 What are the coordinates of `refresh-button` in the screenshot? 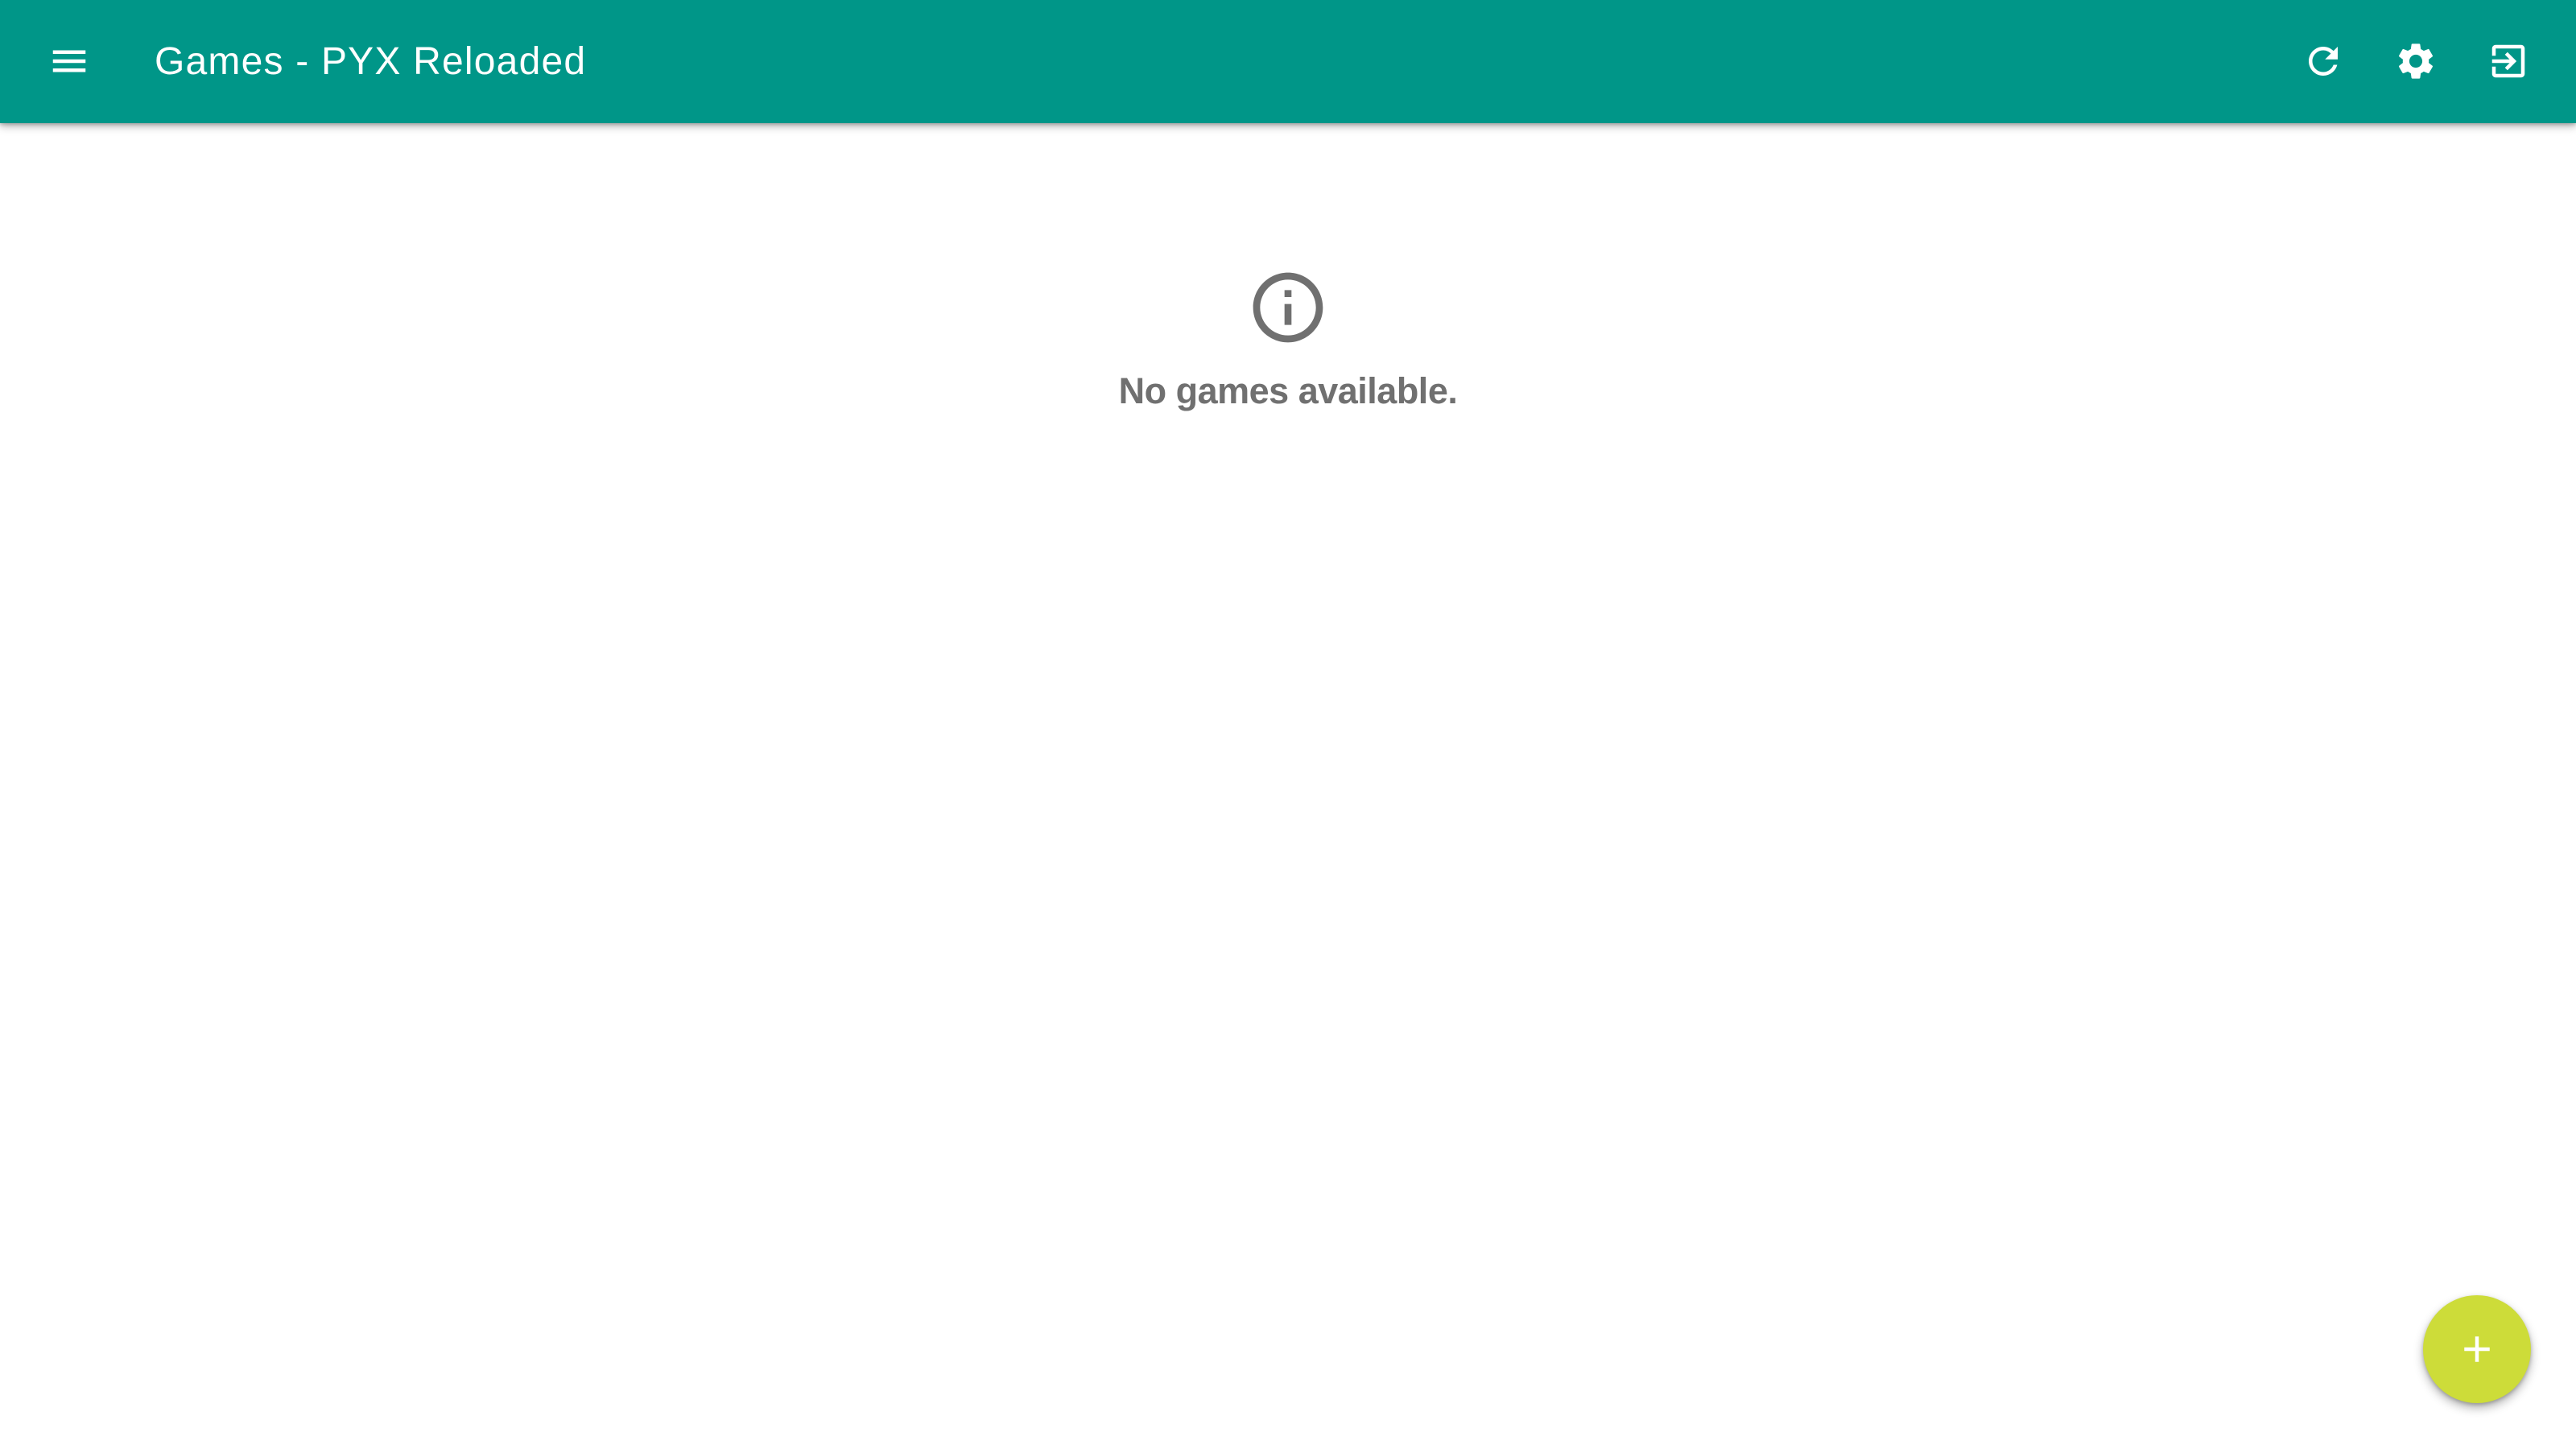 It's located at (2323, 61).